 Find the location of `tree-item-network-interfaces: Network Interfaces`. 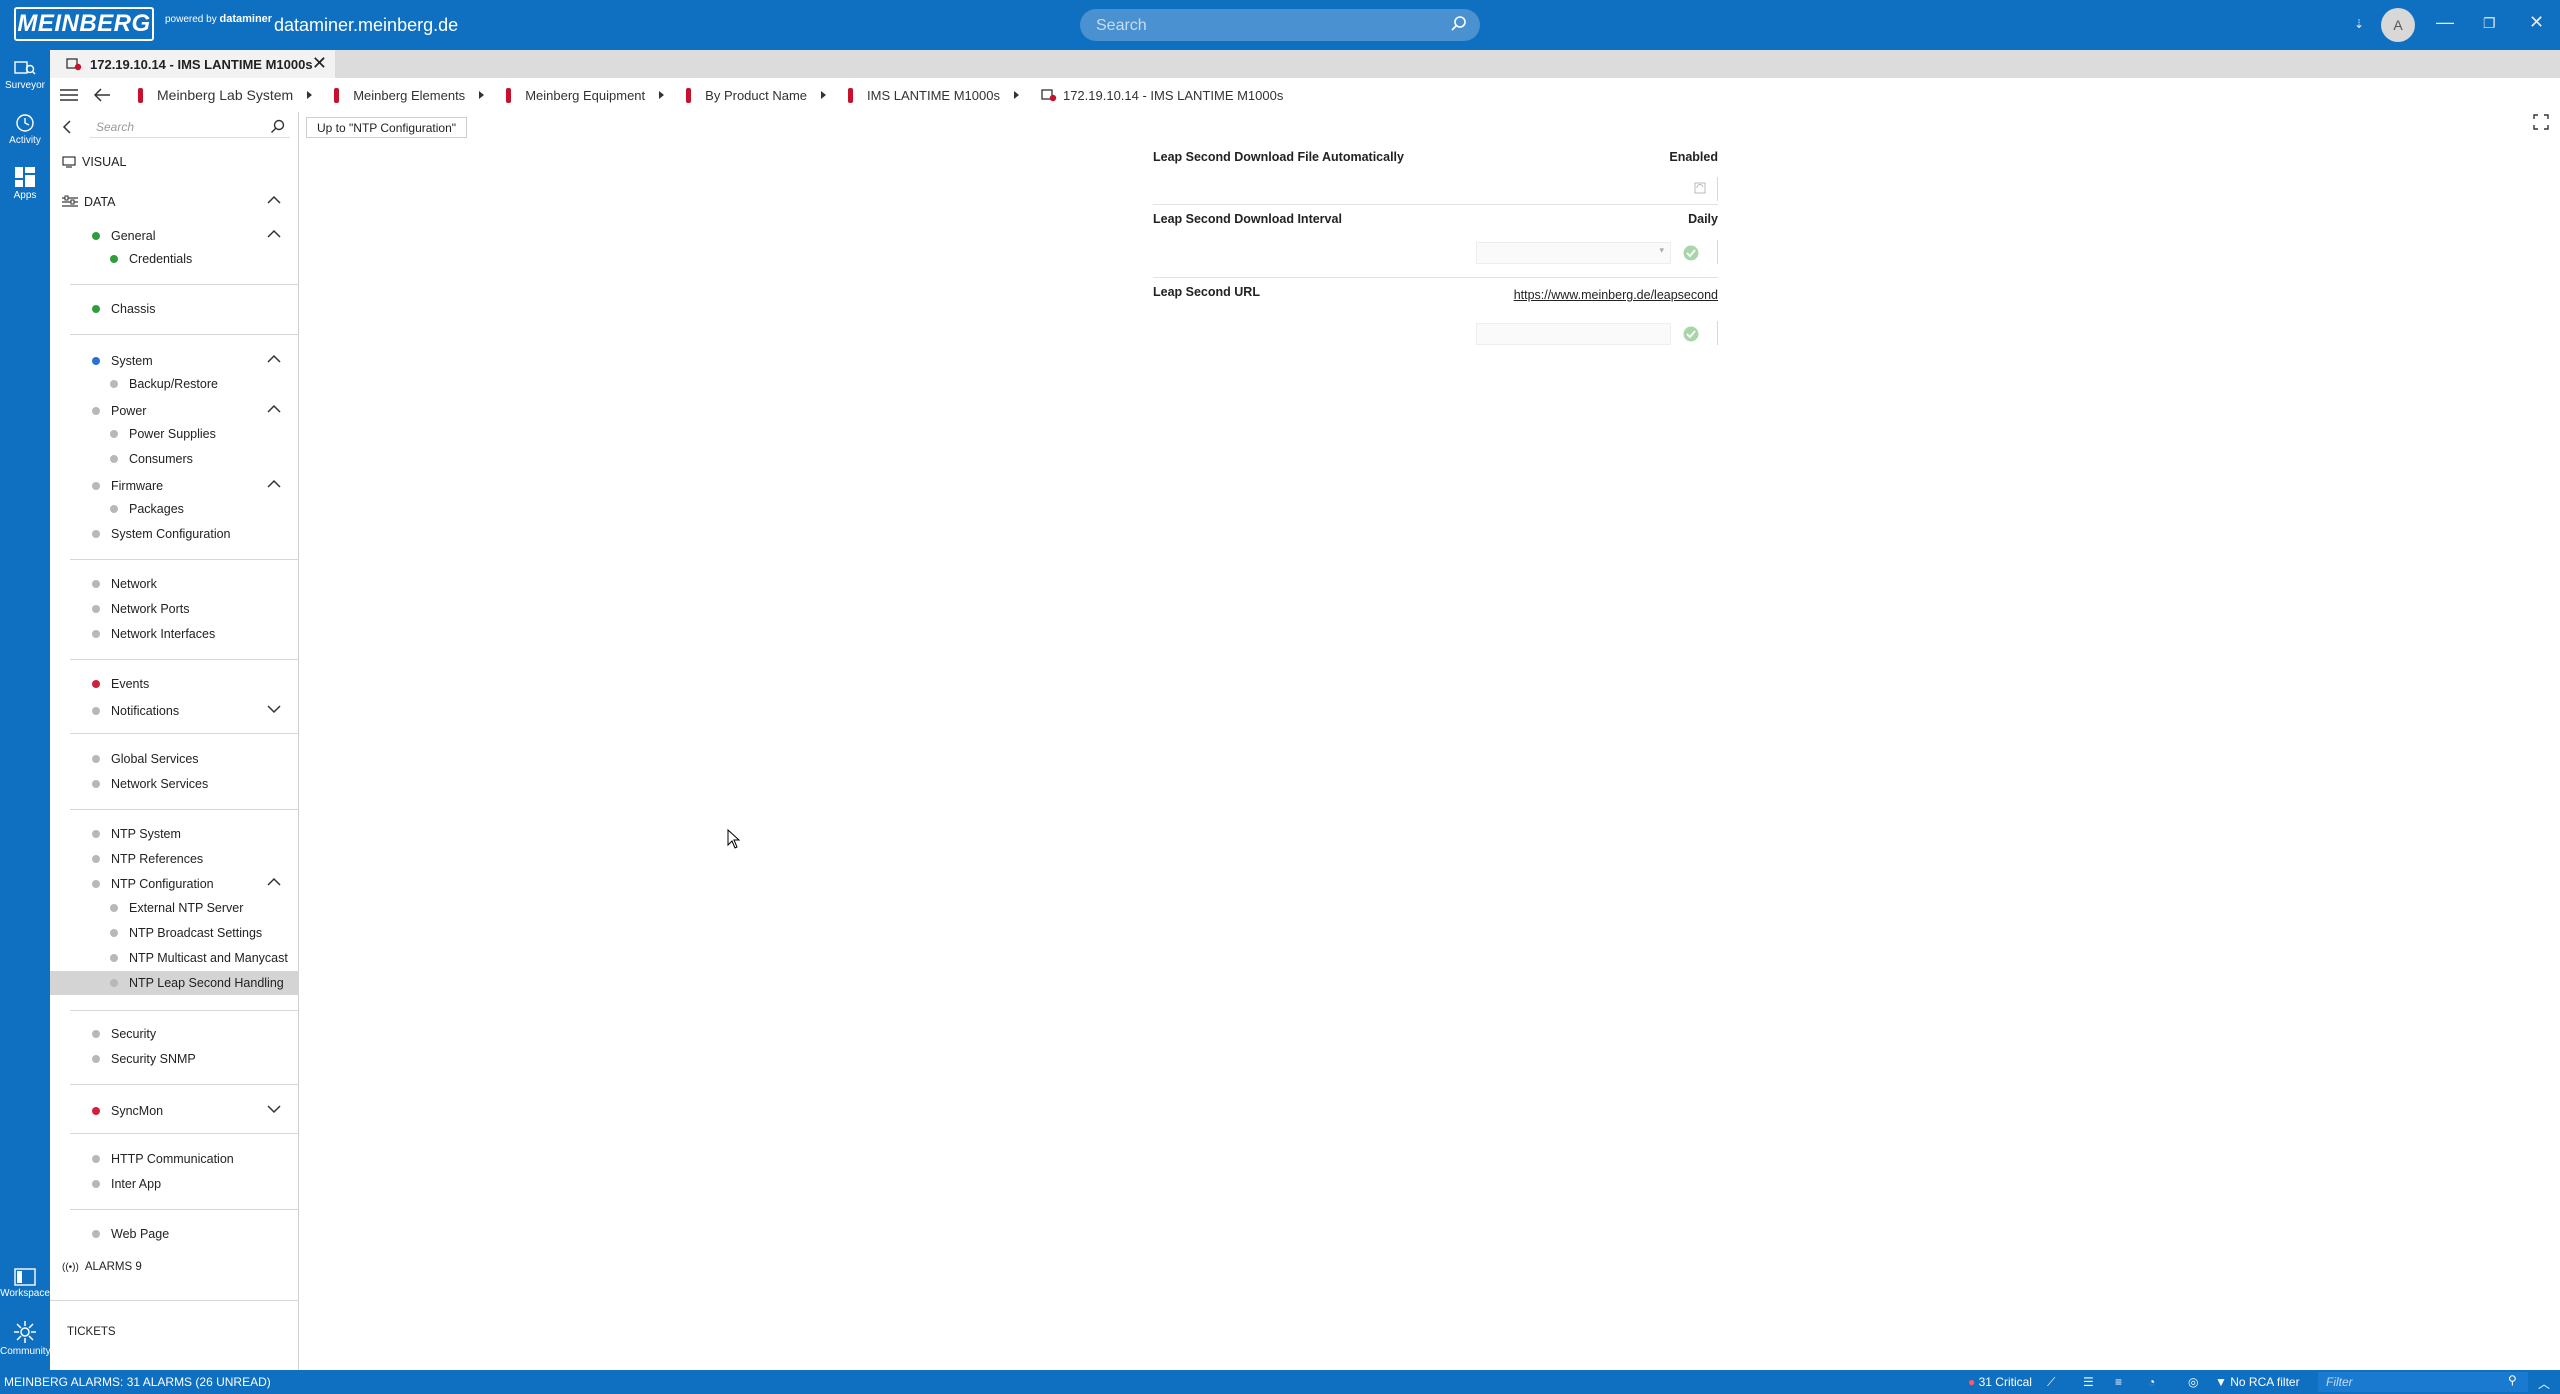

tree-item-network-interfaces: Network Interfaces is located at coordinates (174, 634).